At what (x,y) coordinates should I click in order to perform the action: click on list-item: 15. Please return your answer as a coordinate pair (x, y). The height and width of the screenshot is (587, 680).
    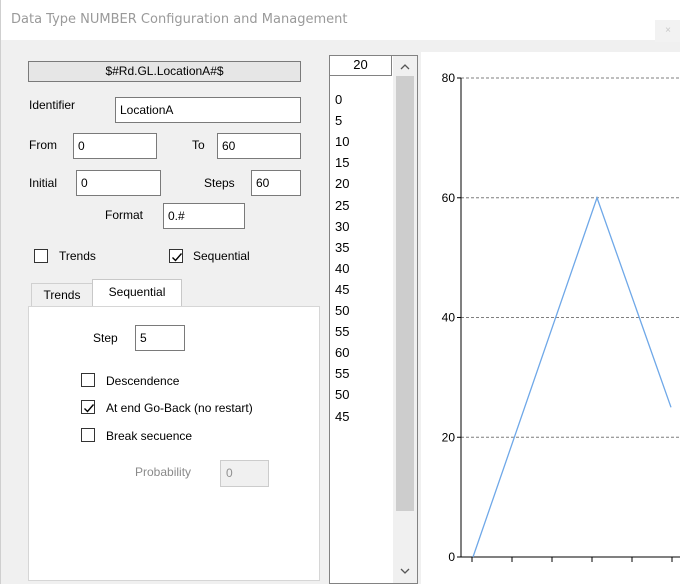
    Looking at the image, I should click on (342, 163).